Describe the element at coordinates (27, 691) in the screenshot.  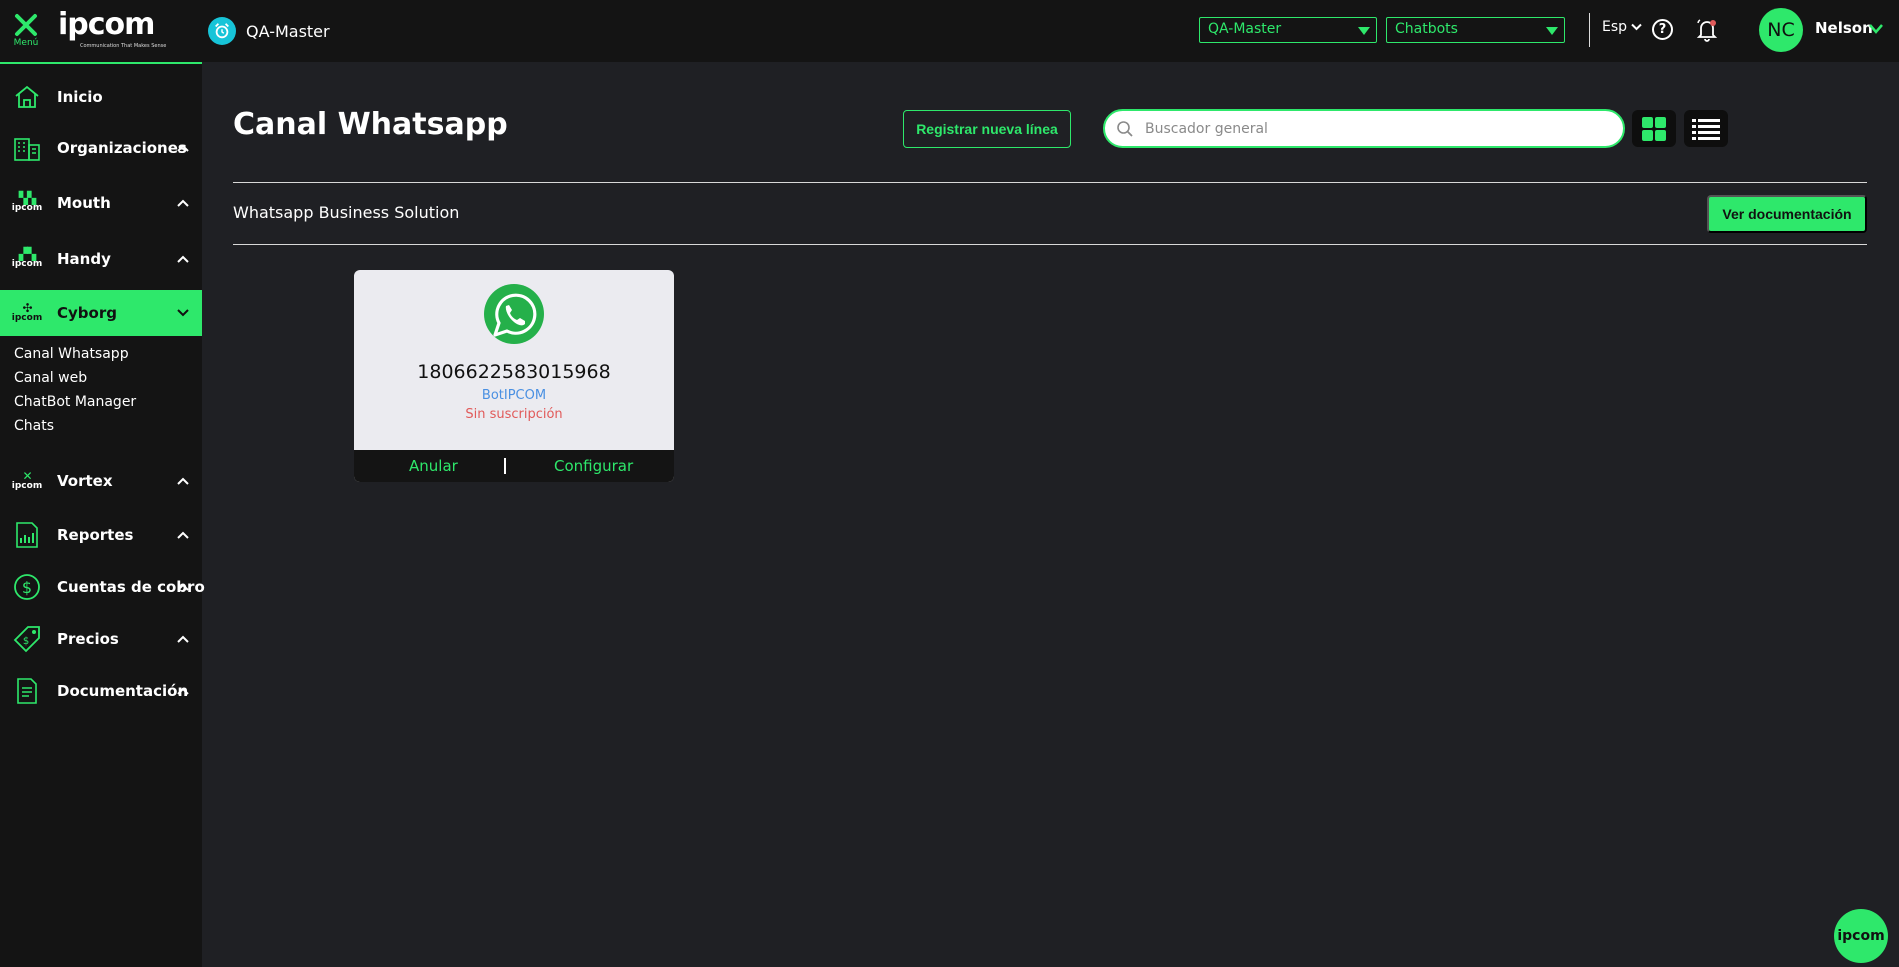
I see `document-icon` at that location.